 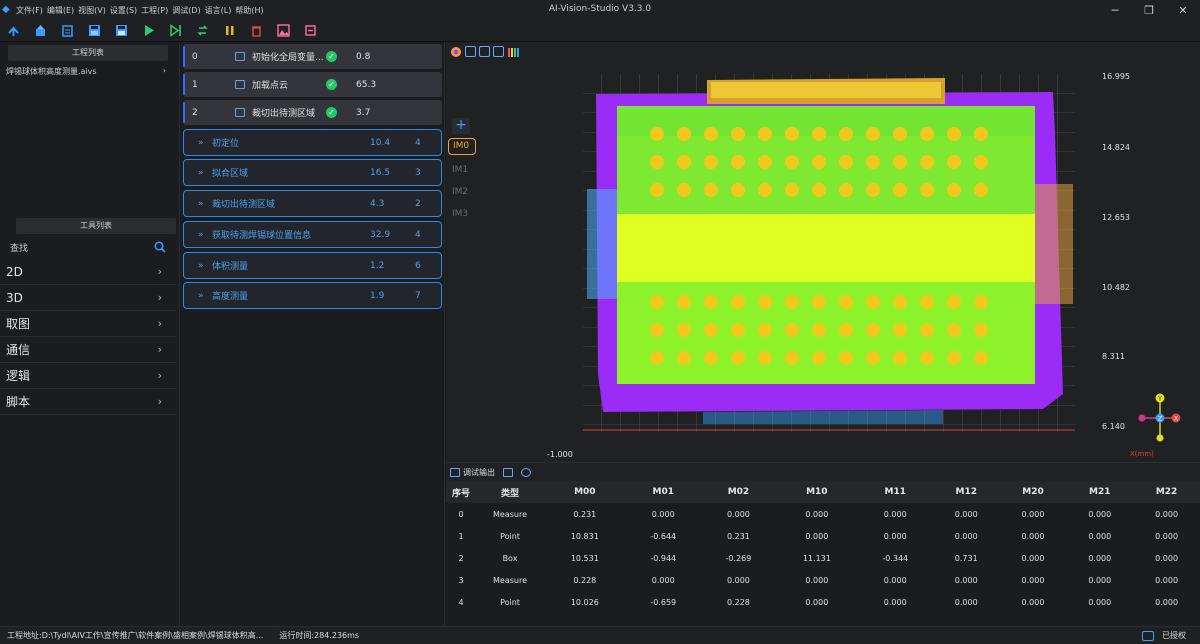 What do you see at coordinates (472, 472) in the screenshot?
I see `tab-debug-output: 调试输出` at bounding box center [472, 472].